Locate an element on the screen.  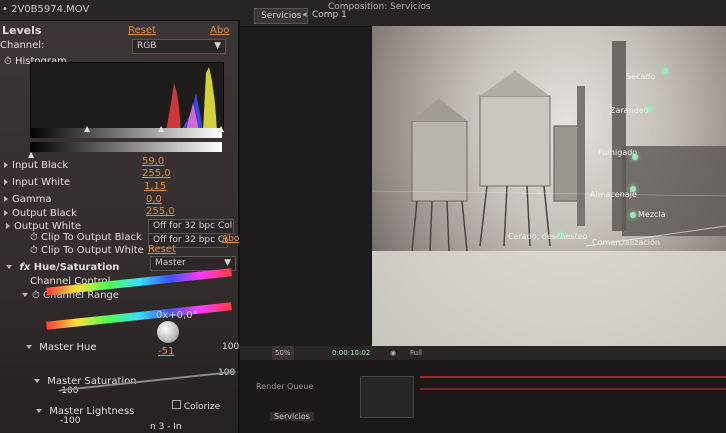
master-hue-row: Master Hue is located at coordinates (61, 347).